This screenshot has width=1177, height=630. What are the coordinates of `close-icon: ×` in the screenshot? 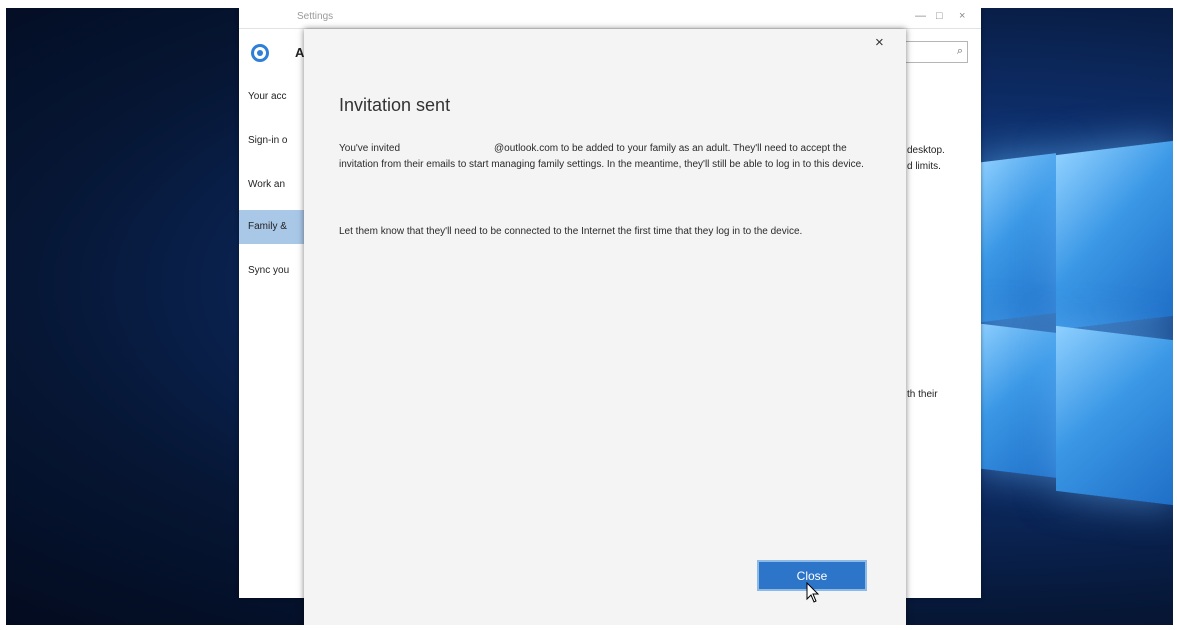 It's located at (879, 42).